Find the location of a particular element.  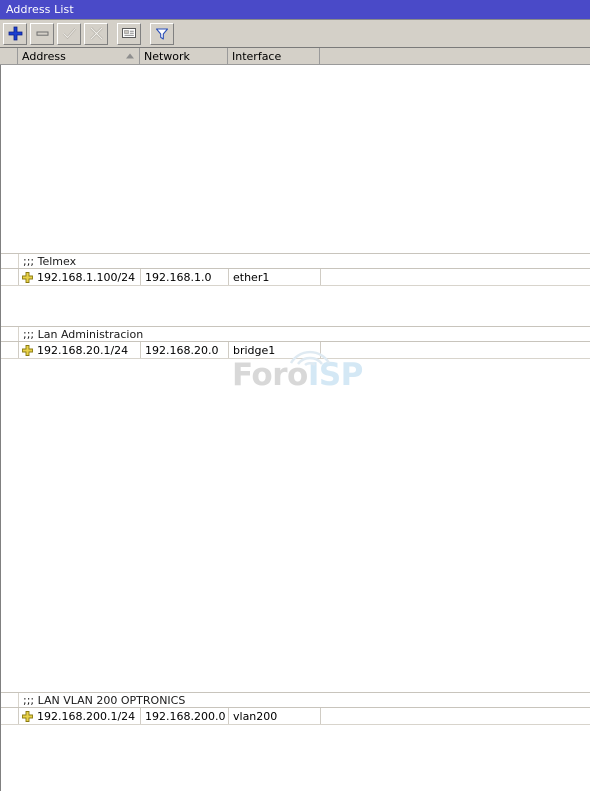

table-row: 192.168.1.100/24 192.168.1.0 ether1 is located at coordinates (295, 277).